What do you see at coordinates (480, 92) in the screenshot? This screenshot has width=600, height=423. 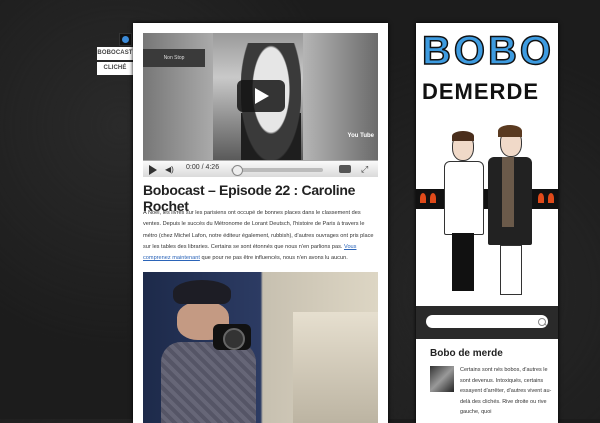 I see `site-logo-line2: DEMERDE` at bounding box center [480, 92].